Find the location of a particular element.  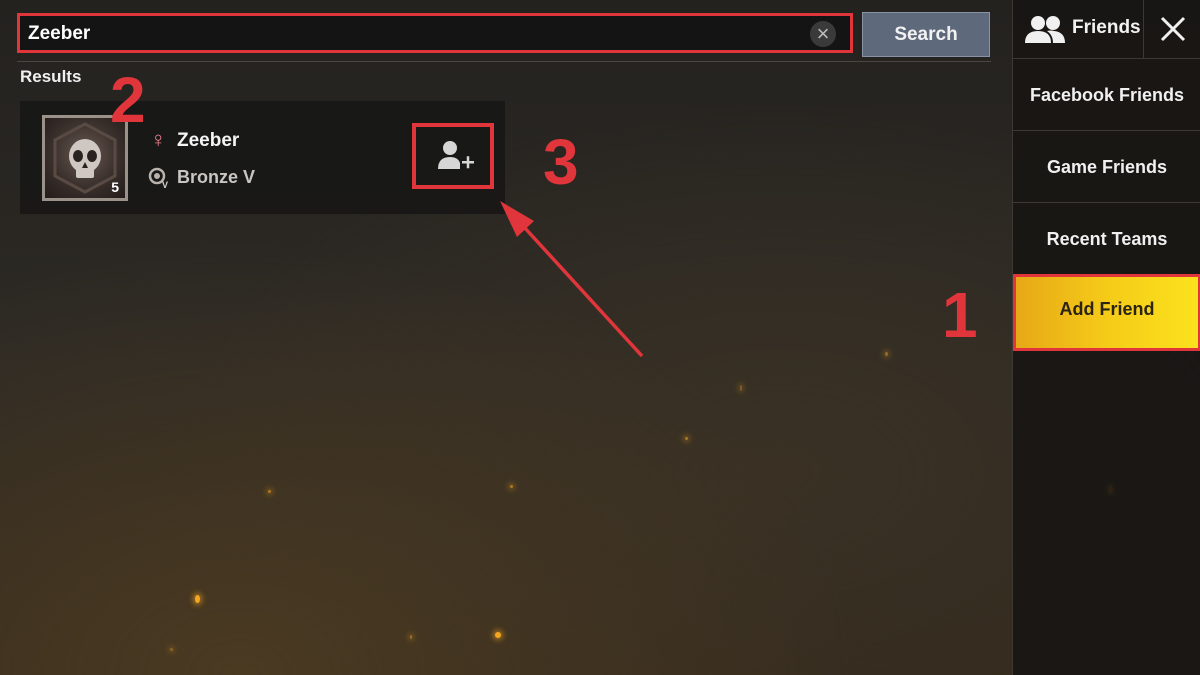

tab-friends: Friends is located at coordinates (1078, 29).